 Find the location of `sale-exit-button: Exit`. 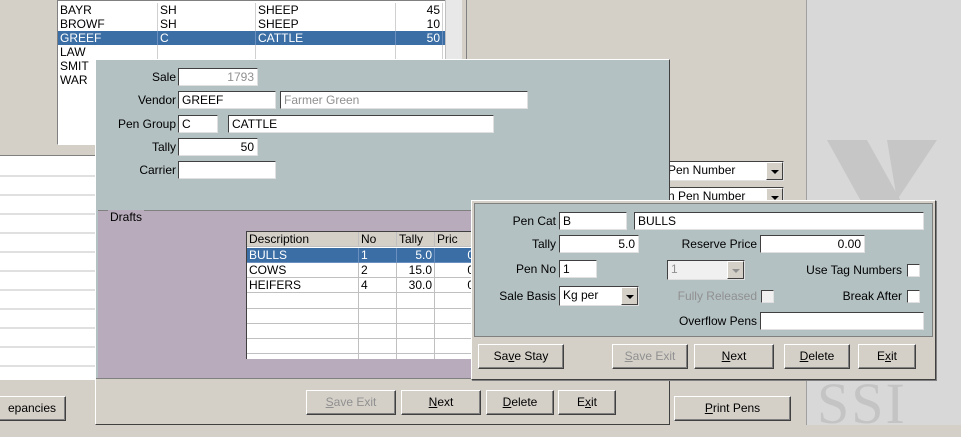

sale-exit-button: Exit is located at coordinates (587, 402).